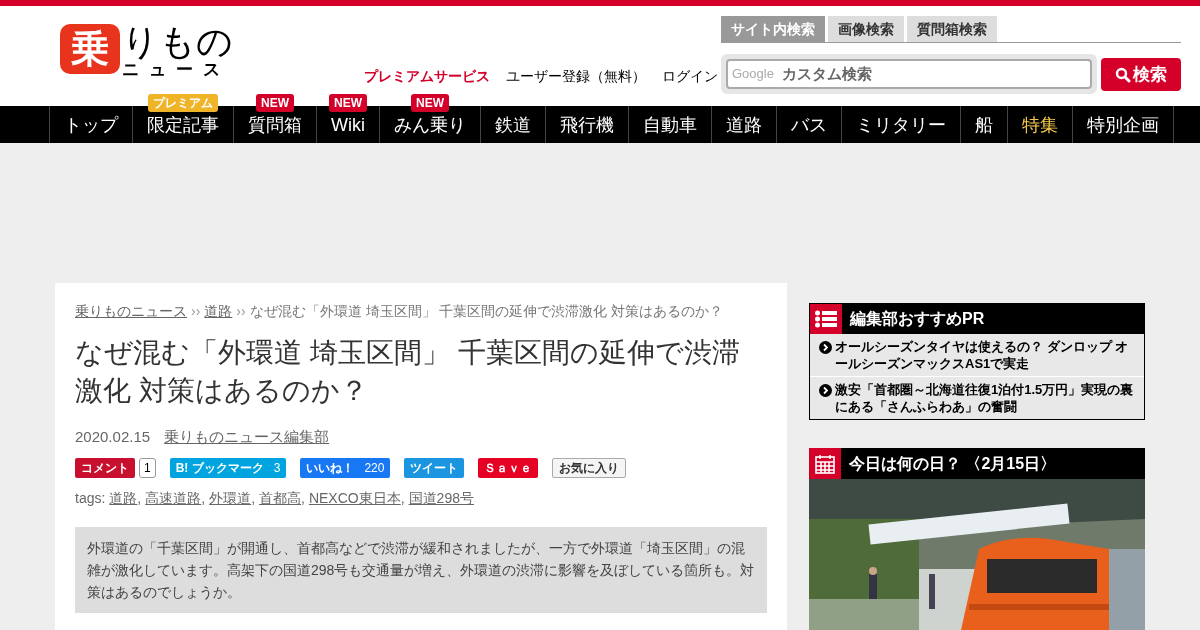 This screenshot has width=1200, height=630. I want to click on breadcrumb-current: なぜ混む「外環道 埼玉区間」 千葉区間の延伸で渋滞激化 対策はあるのか？, so click(486, 311).